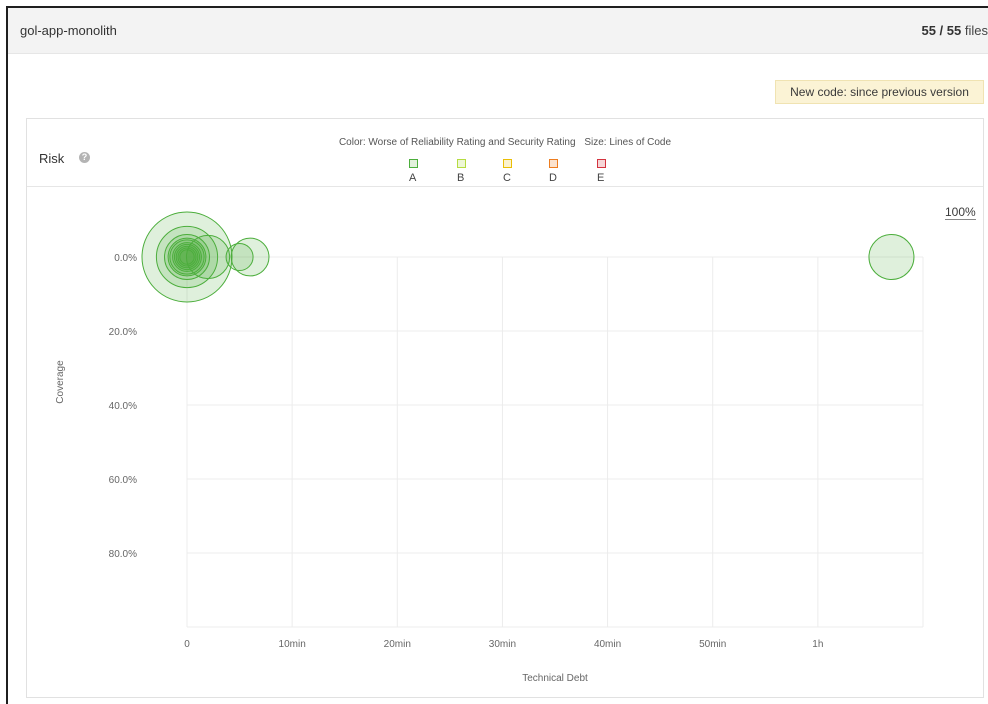 The height and width of the screenshot is (704, 988). Describe the element at coordinates (817, 644) in the screenshot. I see `x-tick-label: 1h` at that location.